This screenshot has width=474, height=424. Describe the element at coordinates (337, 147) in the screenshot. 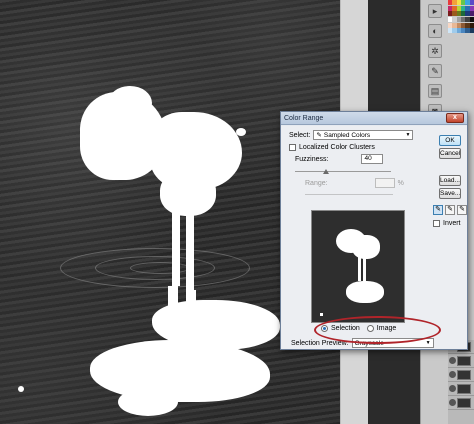

I see `localized-clusters-label: Localized Color Clusters` at that location.